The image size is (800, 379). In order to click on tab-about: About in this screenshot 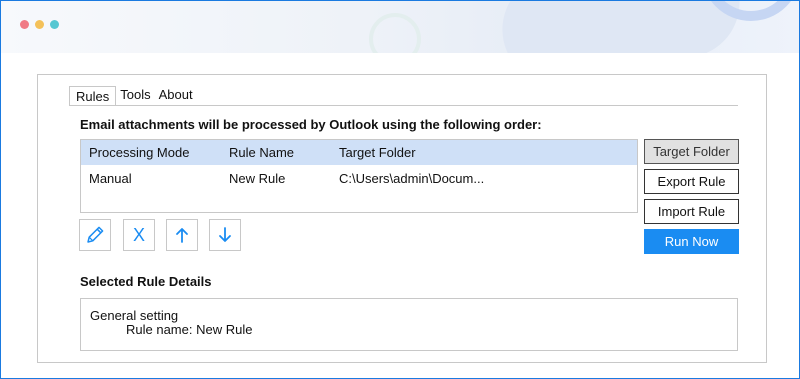, I will do `click(176, 95)`.